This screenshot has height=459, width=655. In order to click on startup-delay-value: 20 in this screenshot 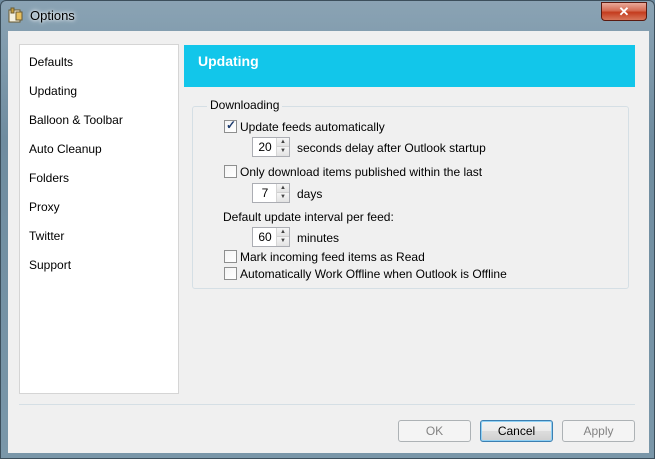, I will do `click(265, 147)`.